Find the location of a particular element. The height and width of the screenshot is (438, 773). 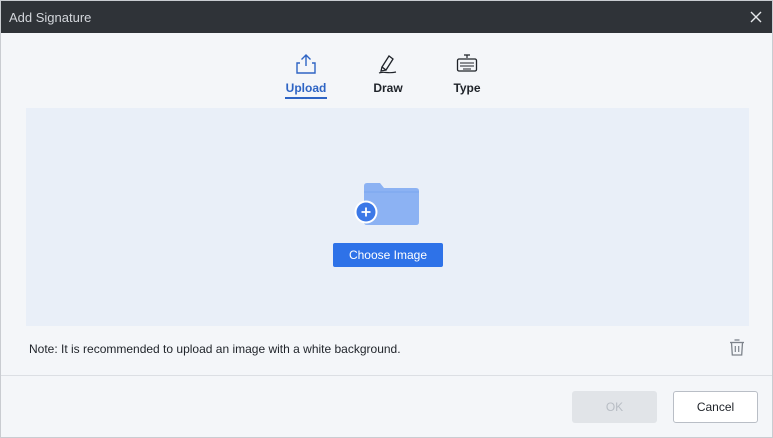

signature-mode-tabs: Upload Draw Type is located at coordinates (386, 76).